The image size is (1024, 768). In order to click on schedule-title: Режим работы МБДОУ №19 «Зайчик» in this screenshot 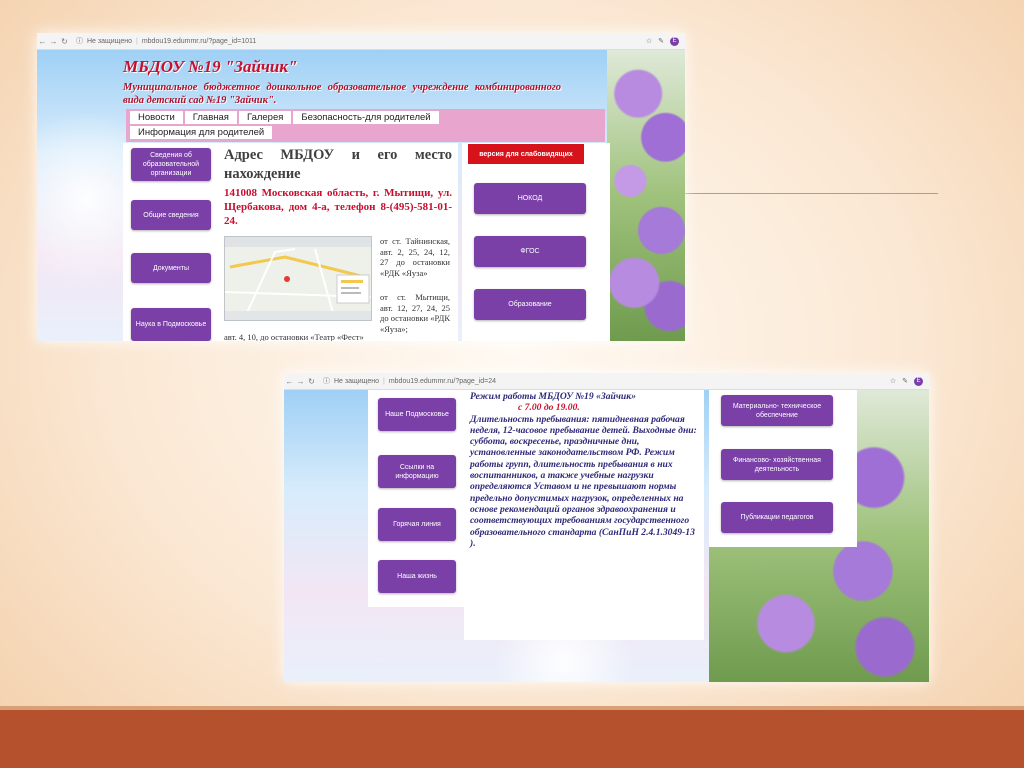, I will do `click(553, 396)`.